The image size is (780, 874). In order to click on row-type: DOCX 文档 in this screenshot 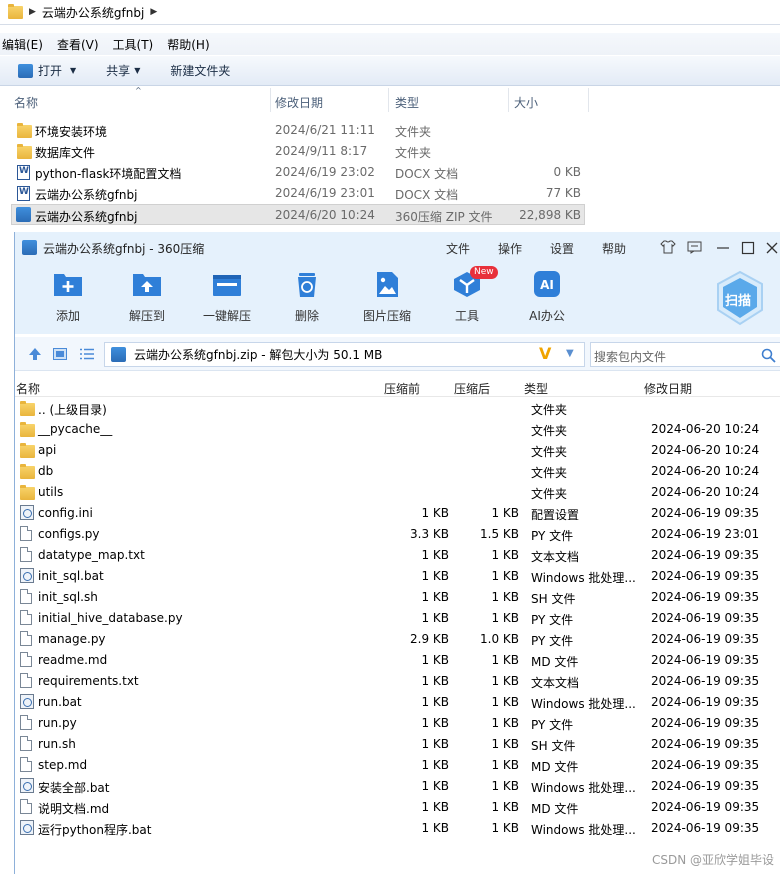, I will do `click(427, 174)`.